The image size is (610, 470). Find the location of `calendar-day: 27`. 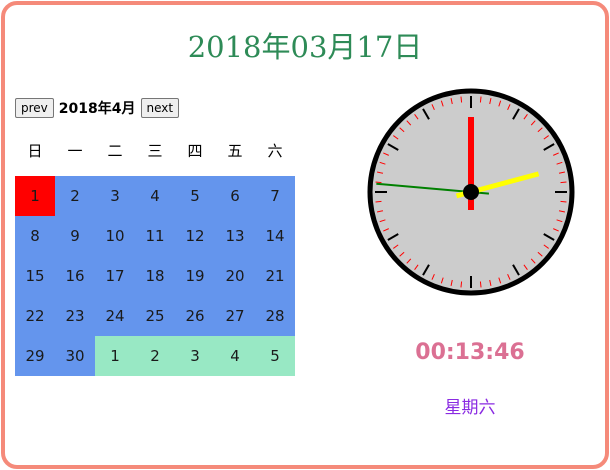

calendar-day: 27 is located at coordinates (235, 316).